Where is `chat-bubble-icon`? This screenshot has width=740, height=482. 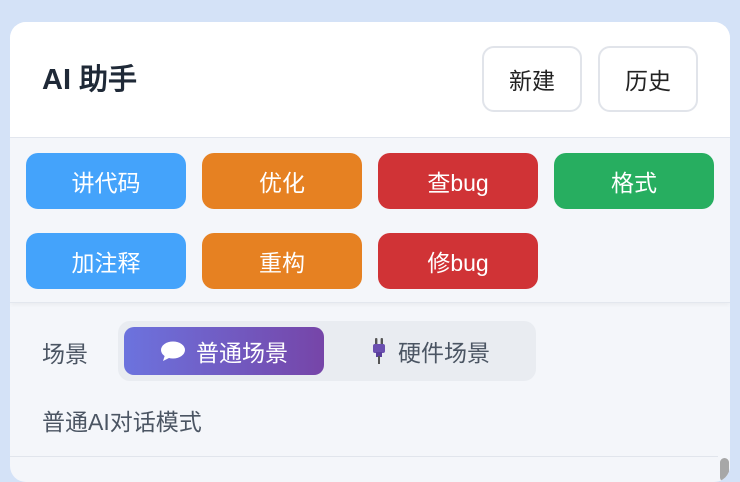
chat-bubble-icon is located at coordinates (173, 351).